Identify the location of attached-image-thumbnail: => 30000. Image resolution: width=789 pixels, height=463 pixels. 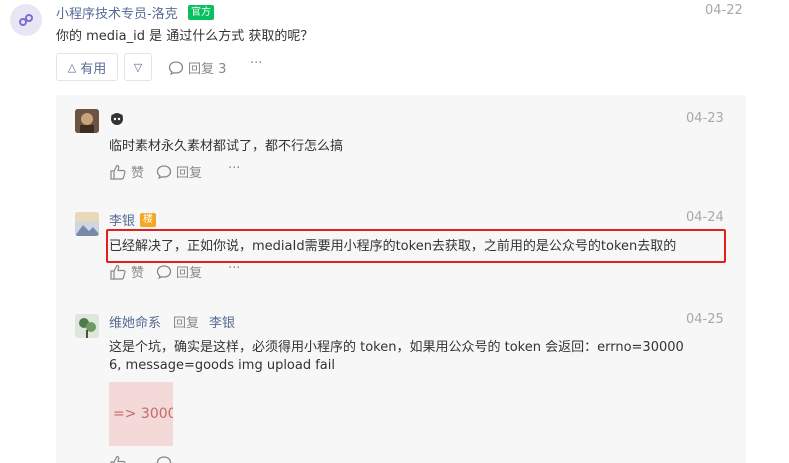
(141, 414).